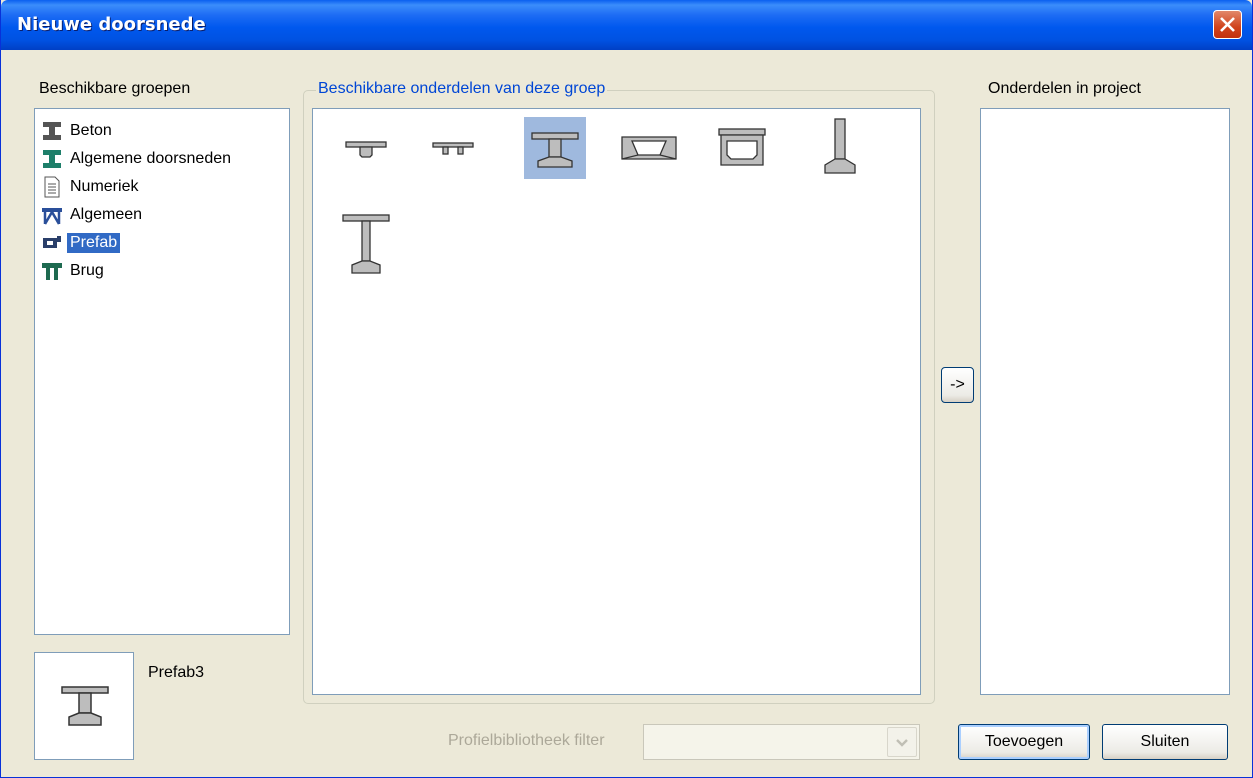 The image size is (1253, 778). I want to click on close-window-button, so click(1227, 24).